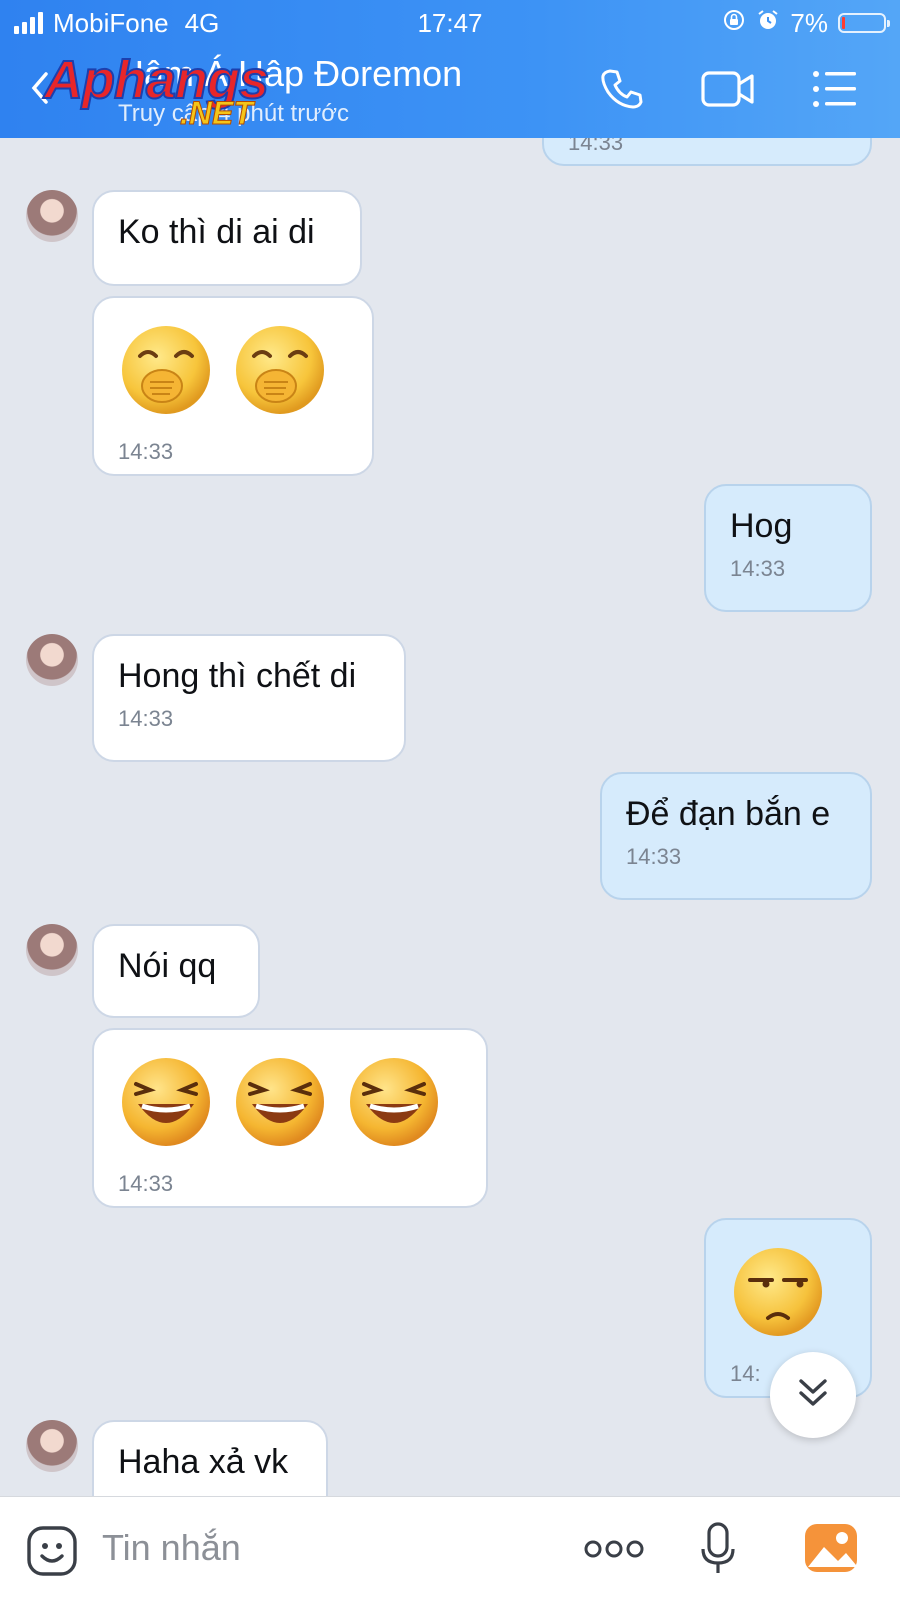  What do you see at coordinates (788, 548) in the screenshot?
I see `message-bubble-outgoing: Hog 14:33` at bounding box center [788, 548].